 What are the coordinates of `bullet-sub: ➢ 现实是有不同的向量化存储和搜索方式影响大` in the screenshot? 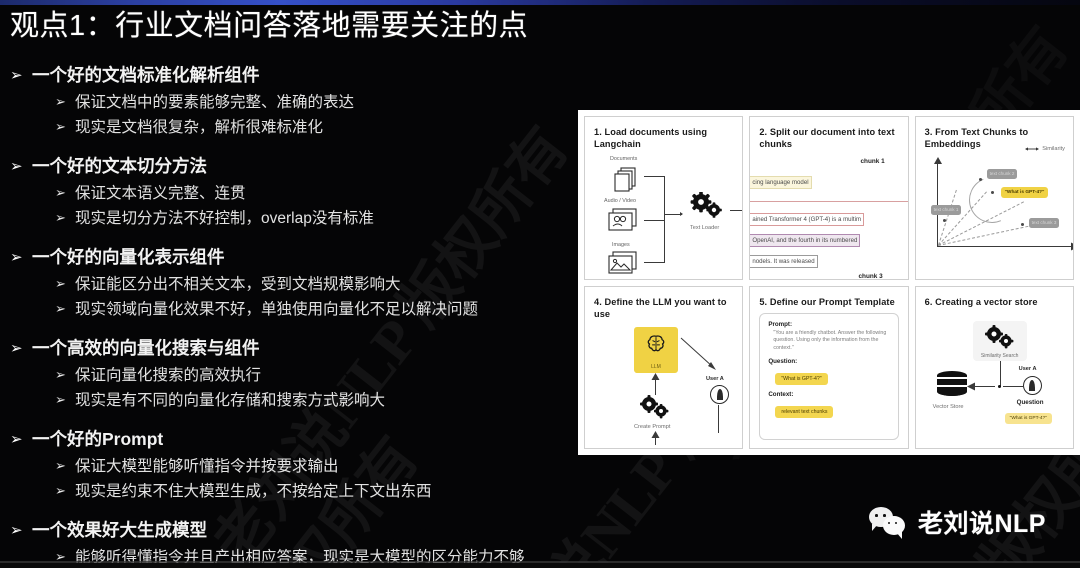 It's located at (290, 400).